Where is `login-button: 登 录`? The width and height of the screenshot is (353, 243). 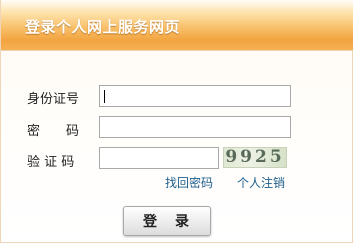
login-button: 登 录 is located at coordinates (167, 221).